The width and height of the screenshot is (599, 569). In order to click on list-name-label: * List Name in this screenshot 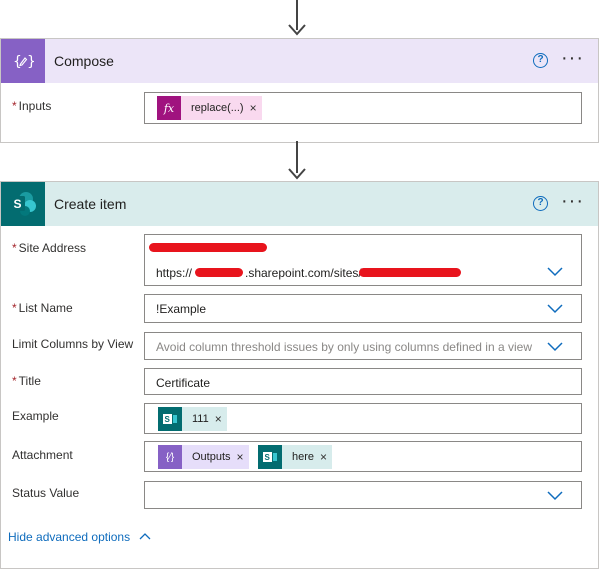, I will do `click(42, 308)`.